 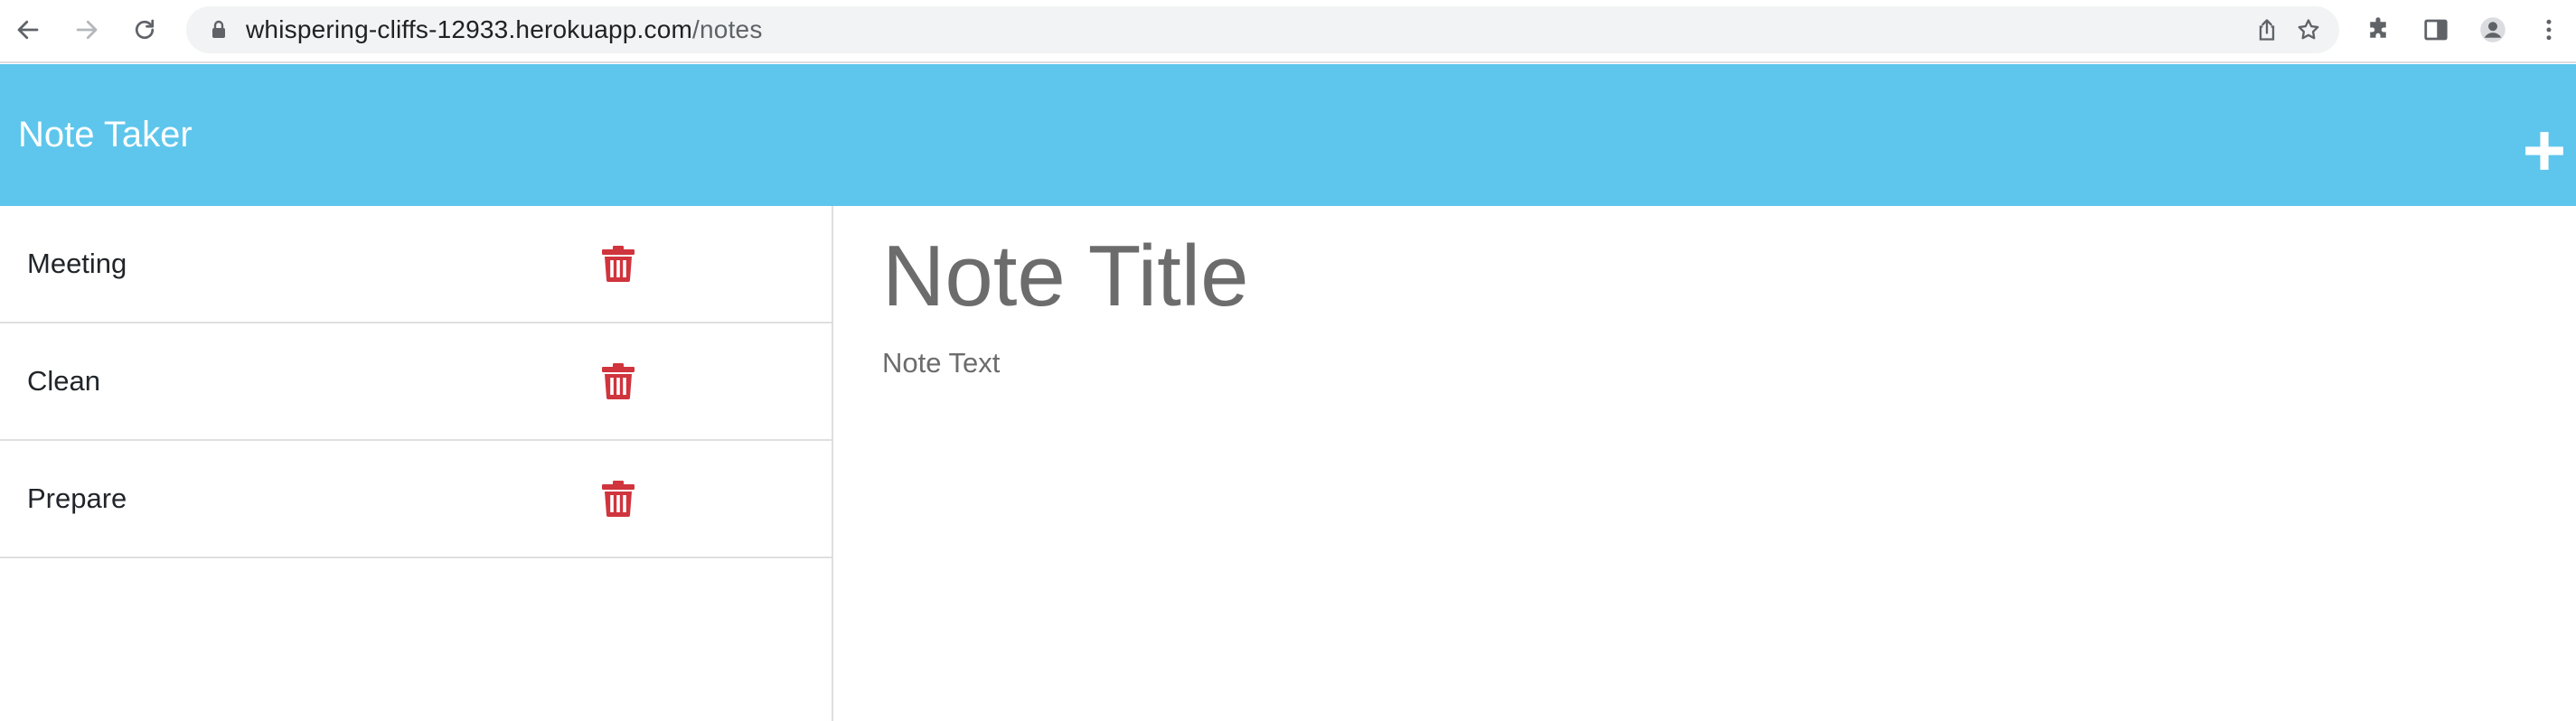 I want to click on plus-icon, so click(x=2544, y=151).